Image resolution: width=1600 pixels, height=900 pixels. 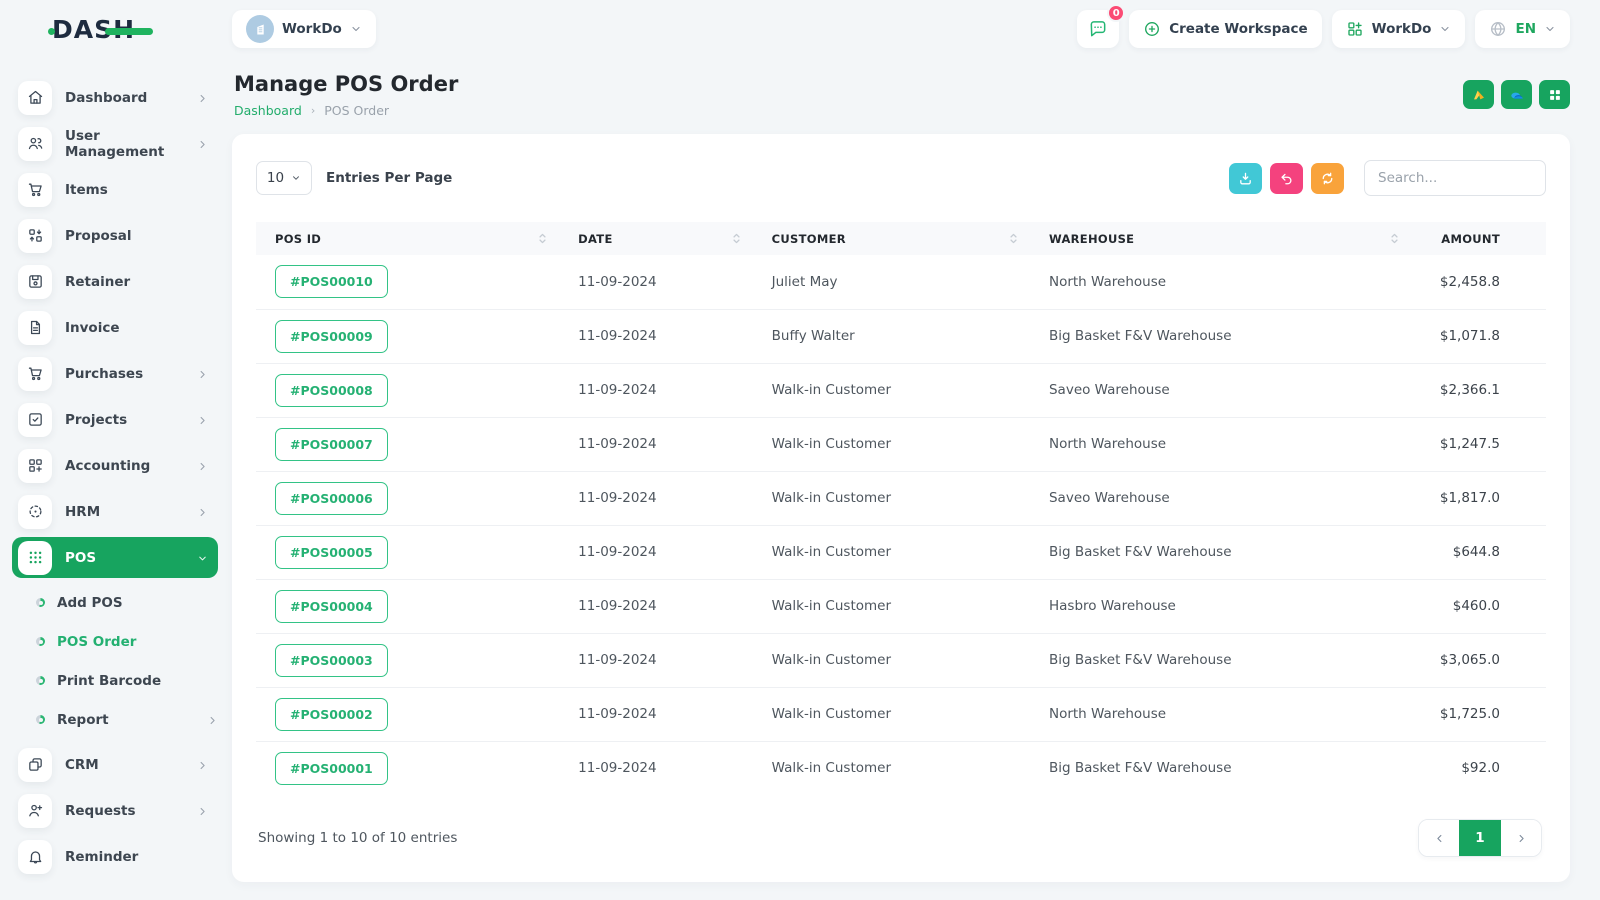 I want to click on pos-id-badge: #POS00006, so click(x=331, y=498).